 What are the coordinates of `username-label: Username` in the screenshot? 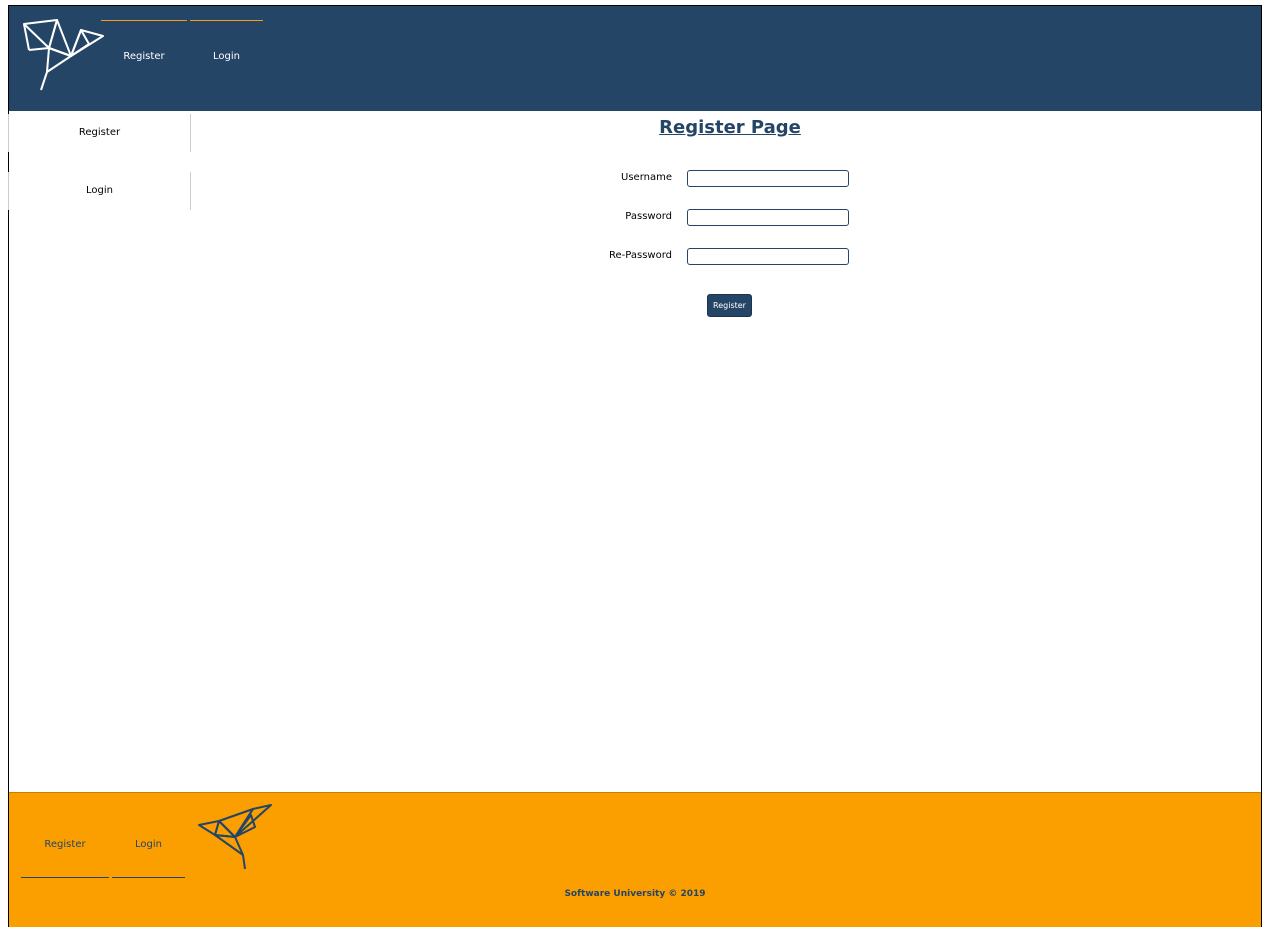 It's located at (646, 177).